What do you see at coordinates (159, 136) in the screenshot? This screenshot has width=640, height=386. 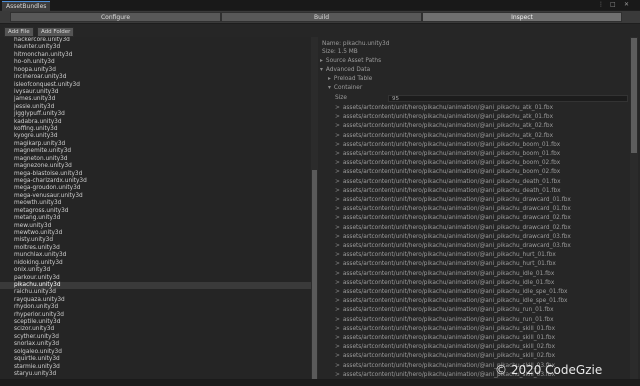 I see `bundle-list-item: kyogre.unity3d` at bounding box center [159, 136].